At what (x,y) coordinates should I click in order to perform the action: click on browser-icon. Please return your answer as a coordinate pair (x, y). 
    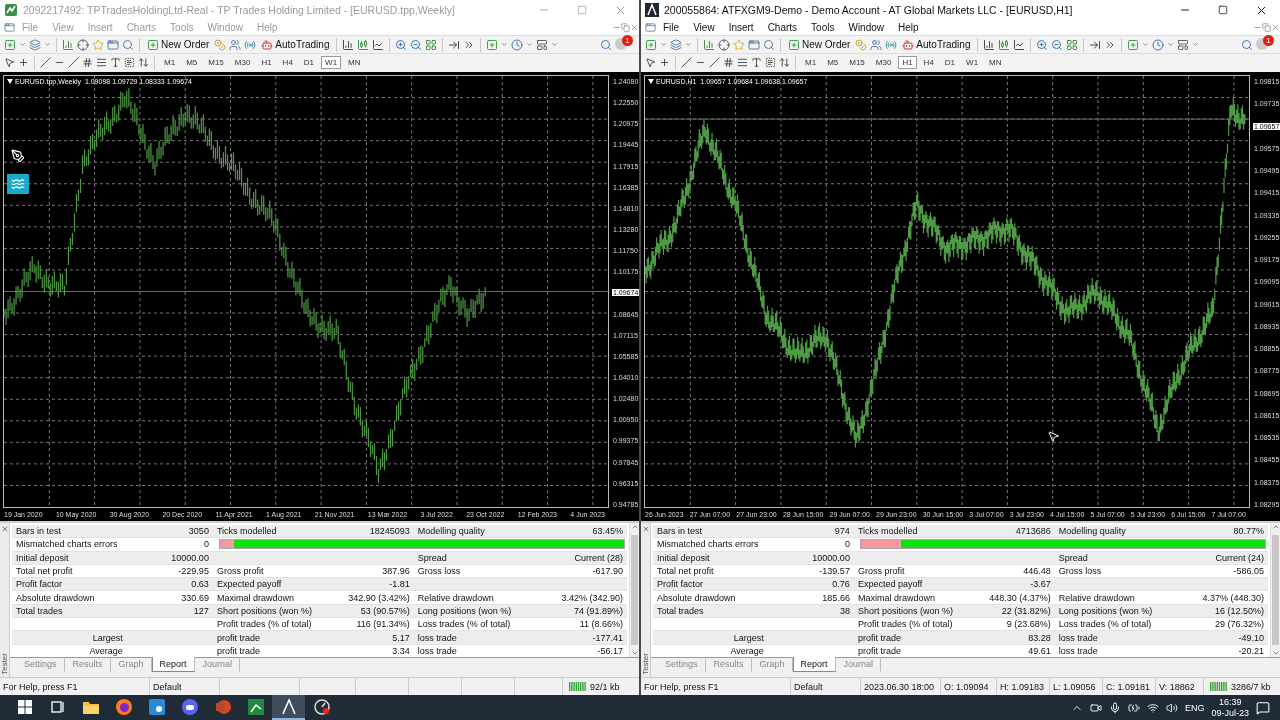
    Looking at the image, I should click on (123, 706).